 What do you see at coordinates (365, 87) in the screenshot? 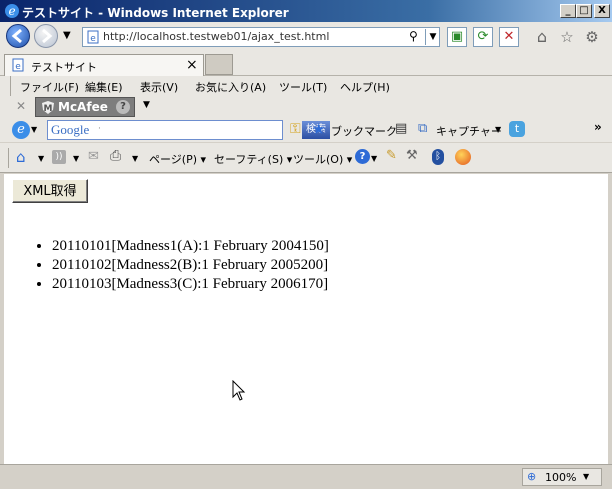
I see `menu-help: ヘルプ(H)` at bounding box center [365, 87].